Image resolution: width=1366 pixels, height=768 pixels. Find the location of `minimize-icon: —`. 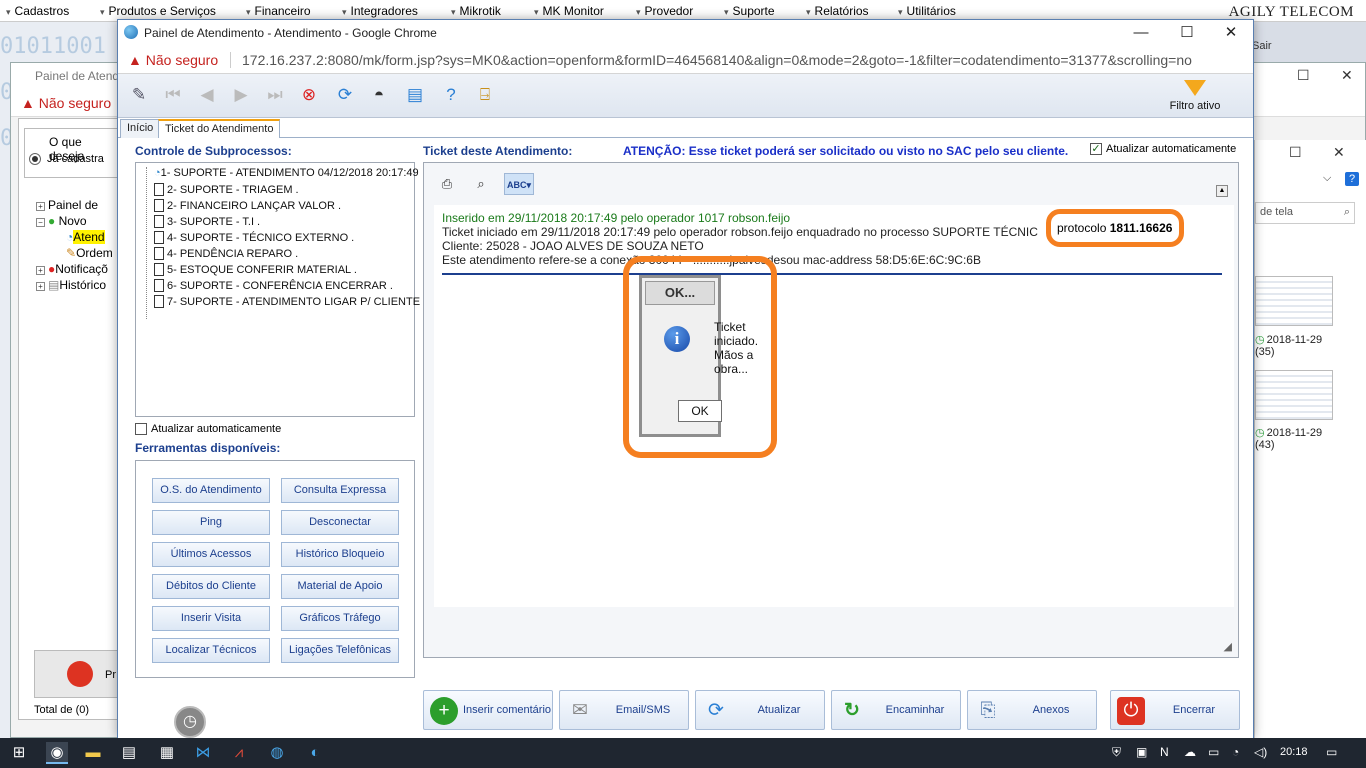

minimize-icon: — is located at coordinates (1141, 33).